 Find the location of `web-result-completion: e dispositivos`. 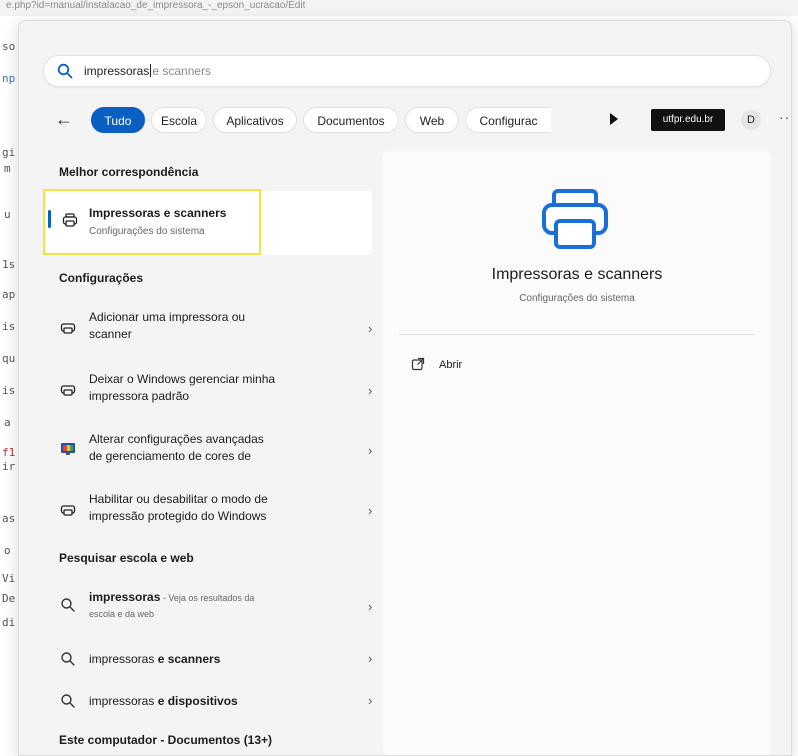

web-result-completion: e dispositivos is located at coordinates (197, 701).